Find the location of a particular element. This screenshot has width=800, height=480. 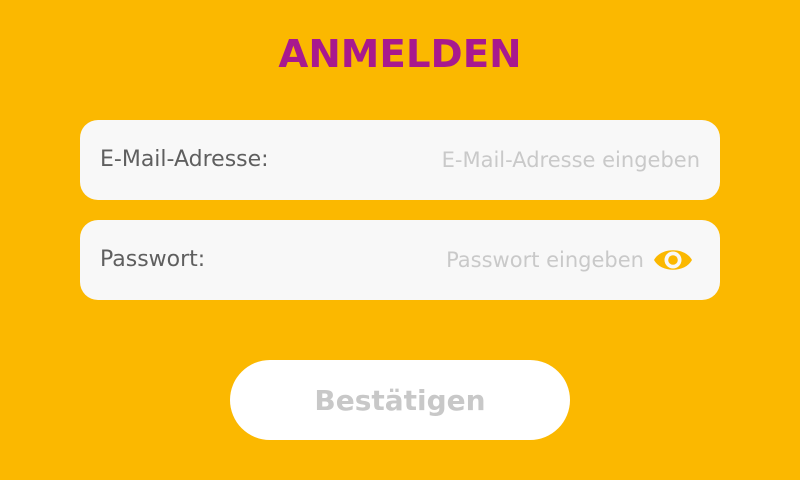

password-field: Passwort: is located at coordinates (400, 260).